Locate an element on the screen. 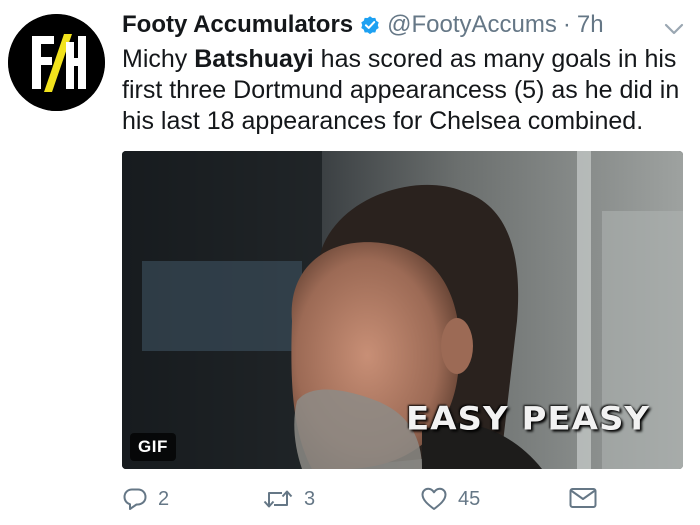  tweet-header: Footy Accumulators @FootyAccums · 7h is located at coordinates (363, 25).